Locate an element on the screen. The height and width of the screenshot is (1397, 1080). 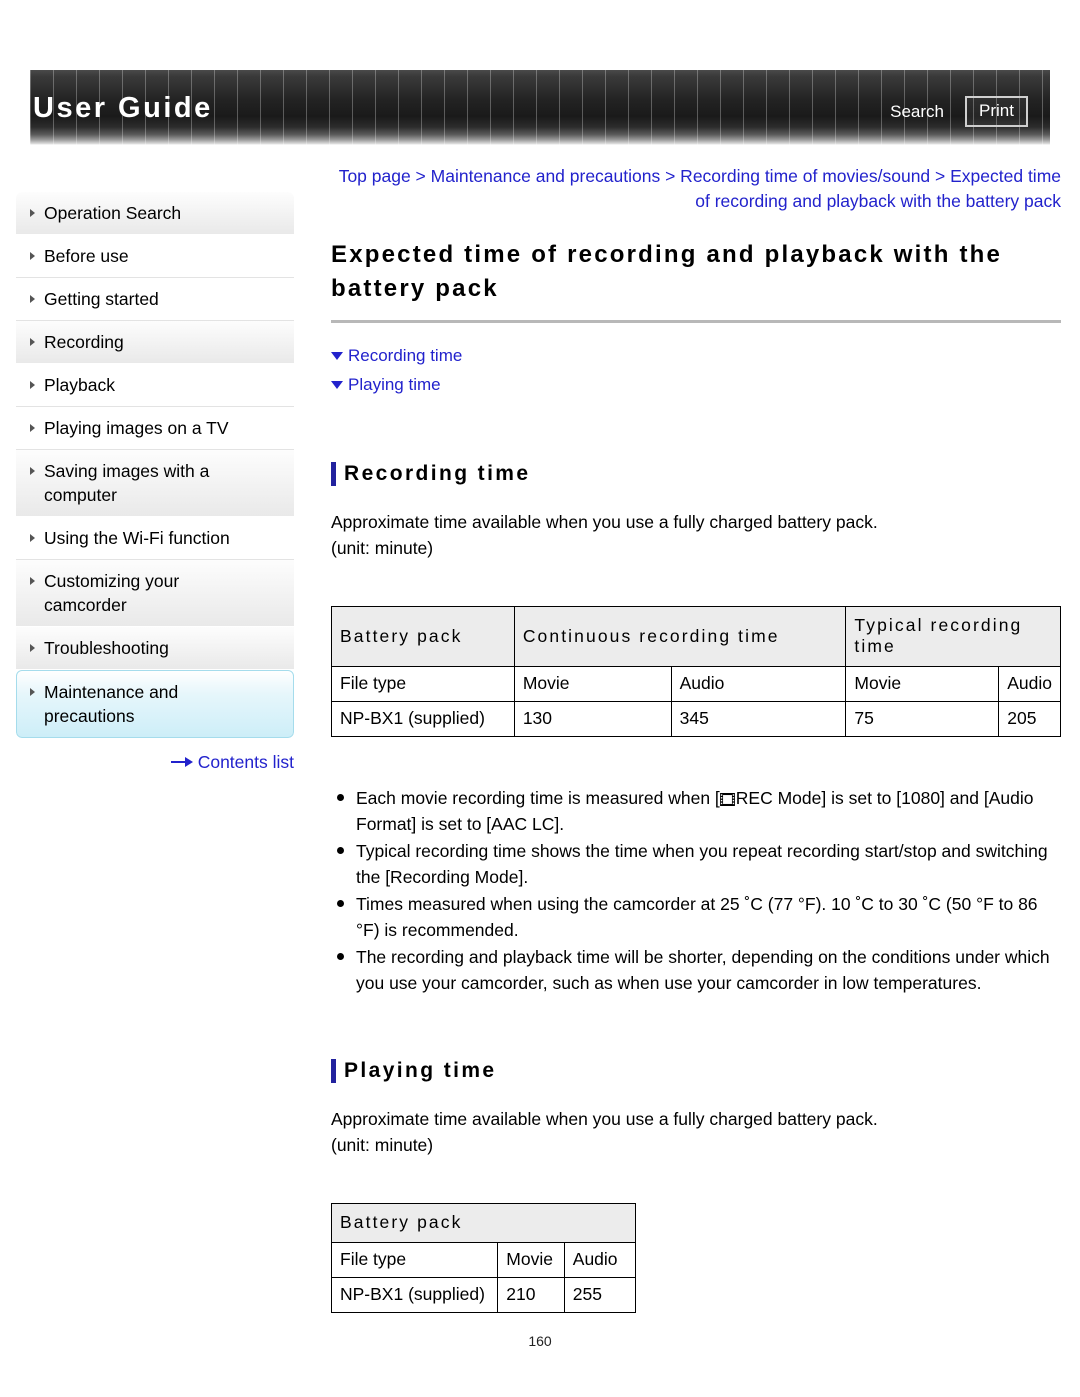
anchor-links: Recording time Playing time is located at coordinates (696, 370).